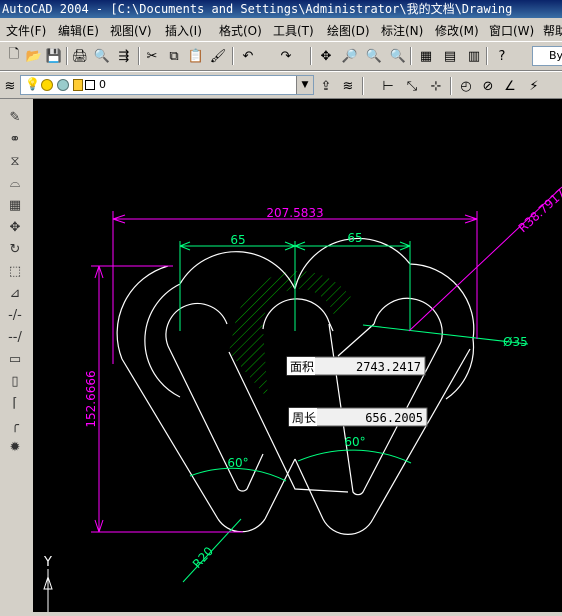  What do you see at coordinates (398, 56) in the screenshot?
I see `zoom-previous-icon: 🔍` at bounding box center [398, 56].